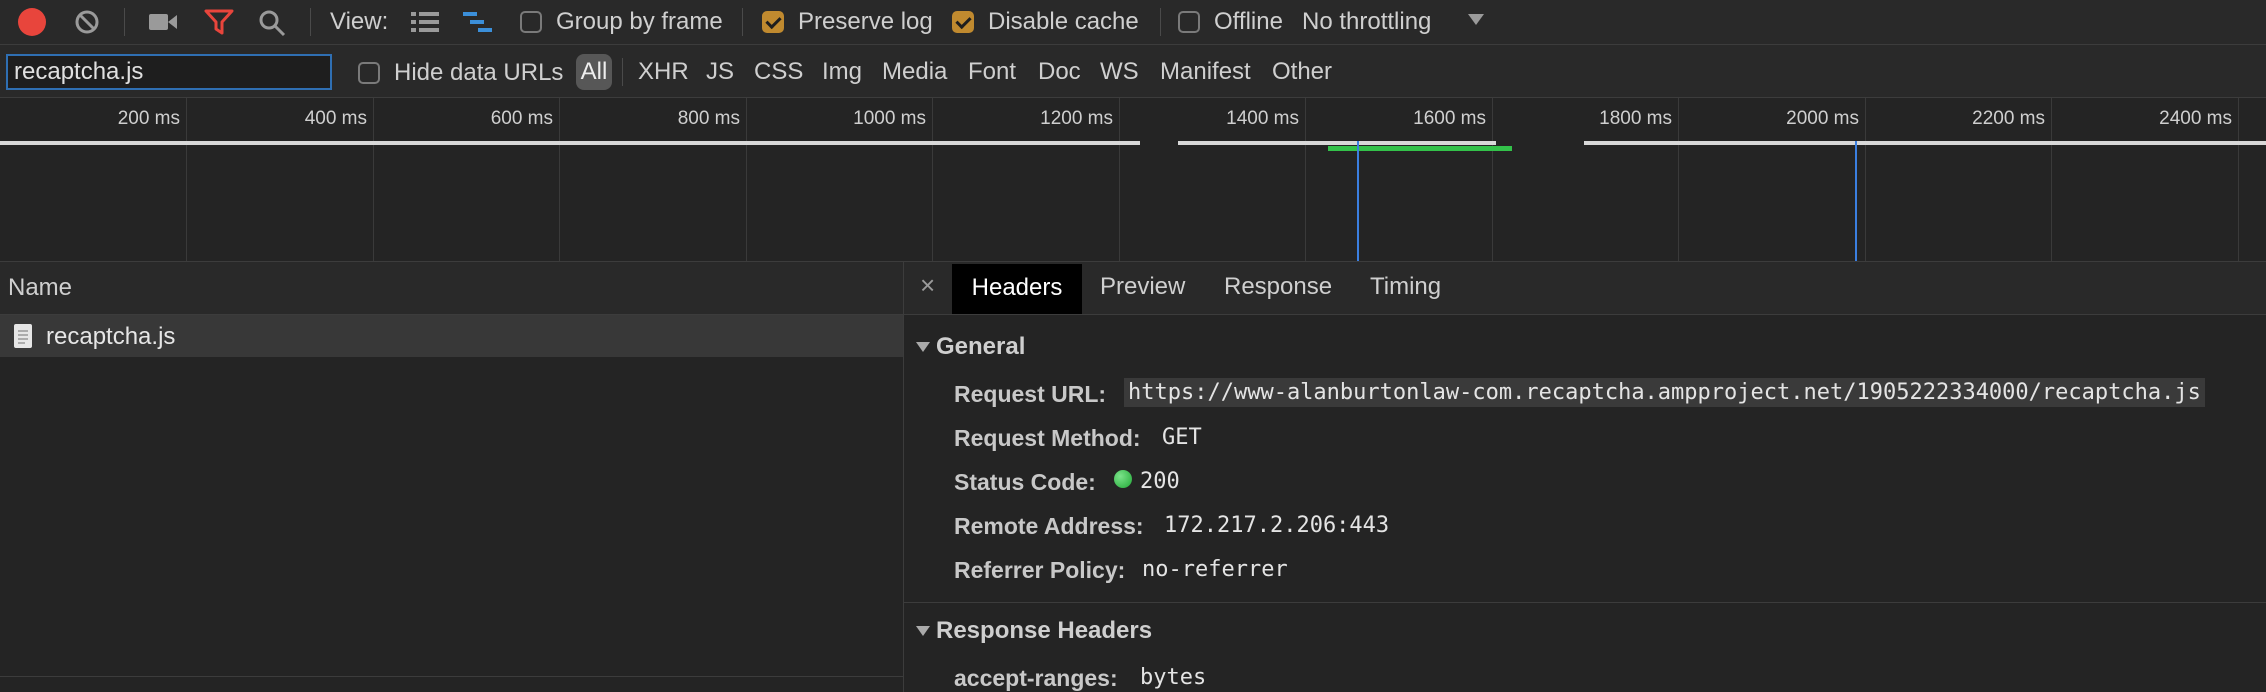 The width and height of the screenshot is (2266, 692). I want to click on timeline-tick-label: 1400 ms, so click(1262, 118).